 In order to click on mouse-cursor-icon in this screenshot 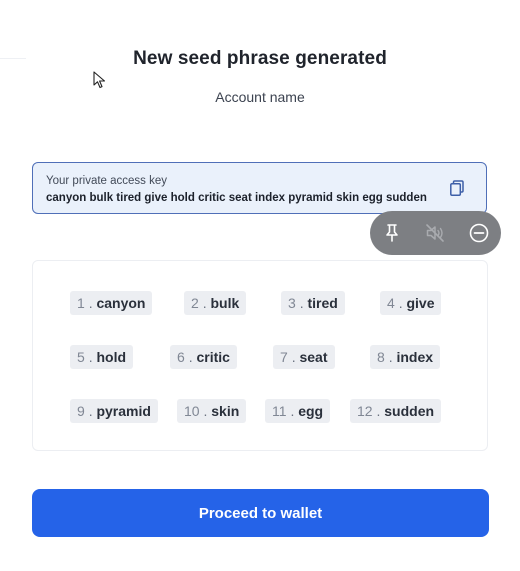, I will do `click(99, 80)`.